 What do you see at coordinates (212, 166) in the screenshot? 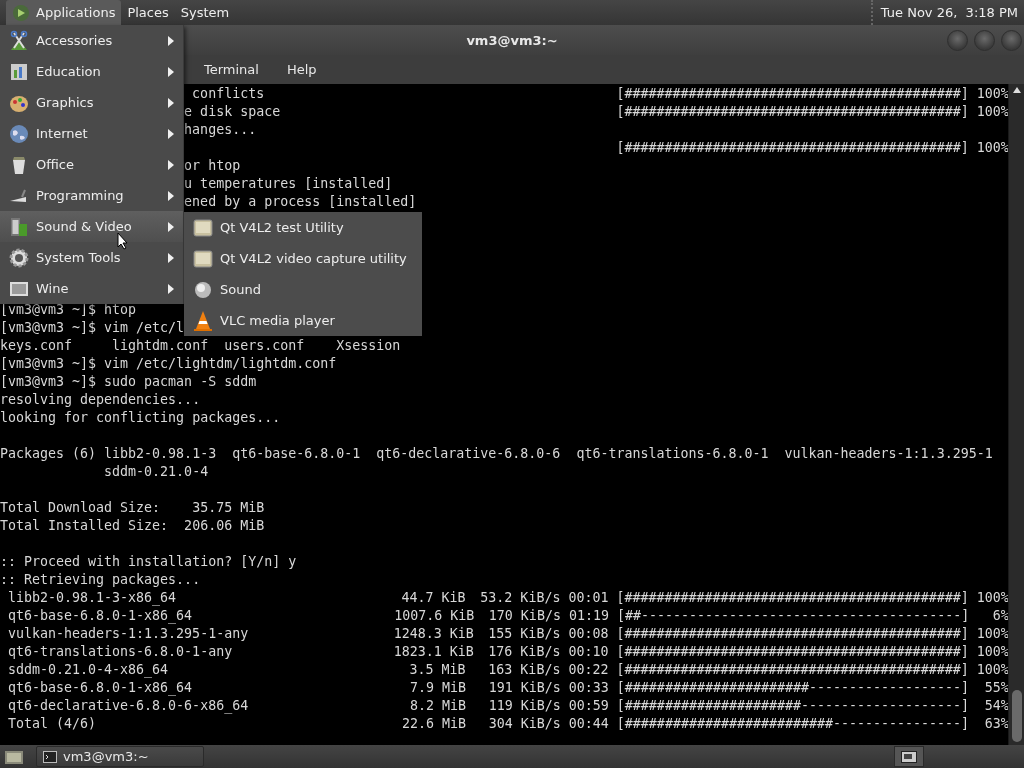
I see `terminal-line: or htop` at bounding box center [212, 166].